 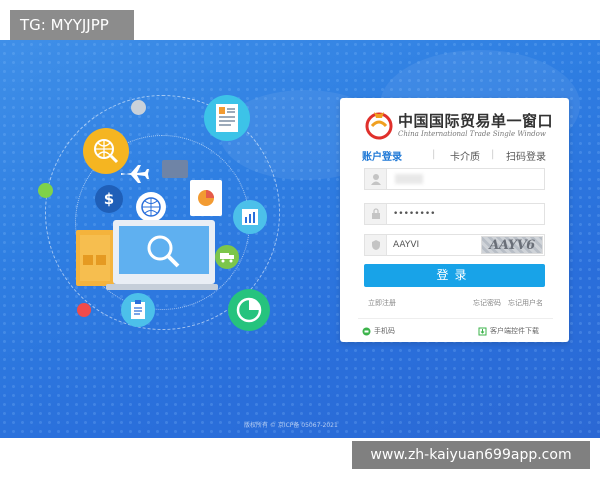 What do you see at coordinates (227, 257) in the screenshot?
I see `truck-icon` at bounding box center [227, 257].